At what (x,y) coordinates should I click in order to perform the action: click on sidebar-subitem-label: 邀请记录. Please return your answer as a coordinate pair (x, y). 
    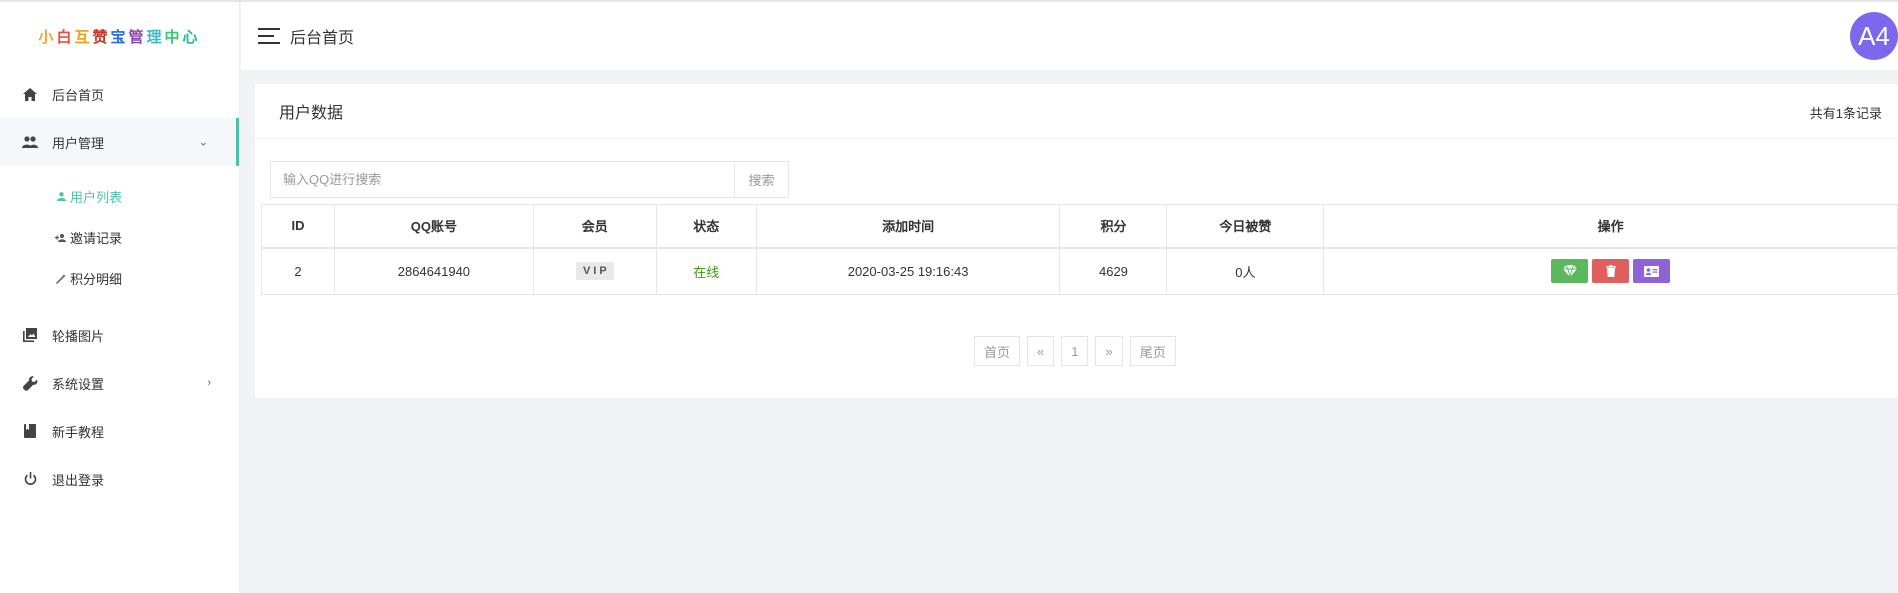
    Looking at the image, I should click on (96, 238).